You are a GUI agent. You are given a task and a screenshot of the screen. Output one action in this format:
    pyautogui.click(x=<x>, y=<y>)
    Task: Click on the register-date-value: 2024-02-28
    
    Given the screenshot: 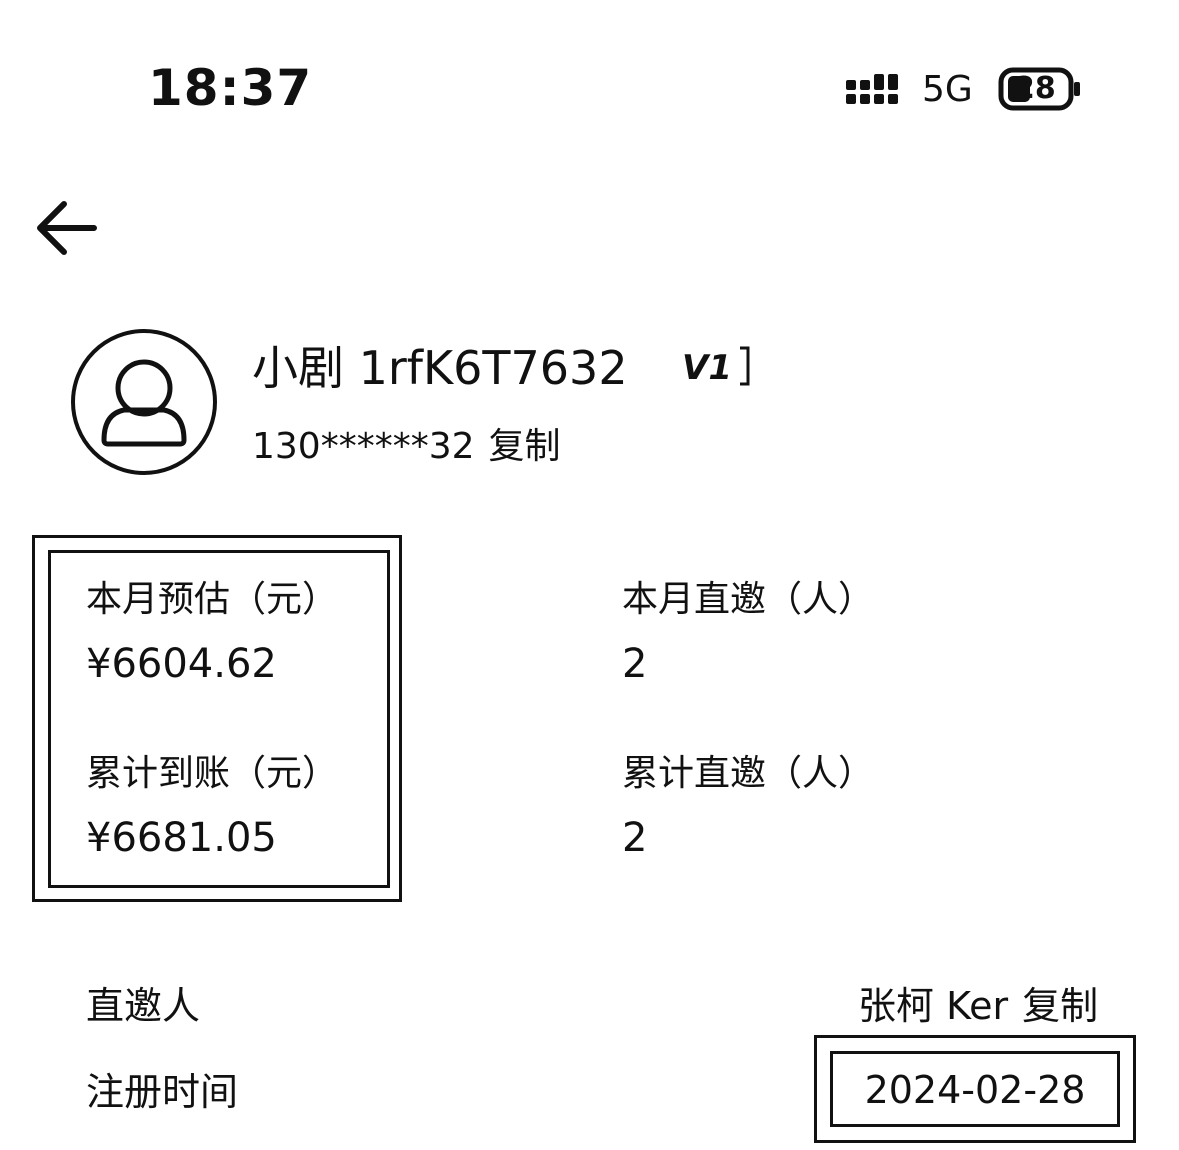 What is the action you would take?
    pyautogui.click(x=975, y=1090)
    